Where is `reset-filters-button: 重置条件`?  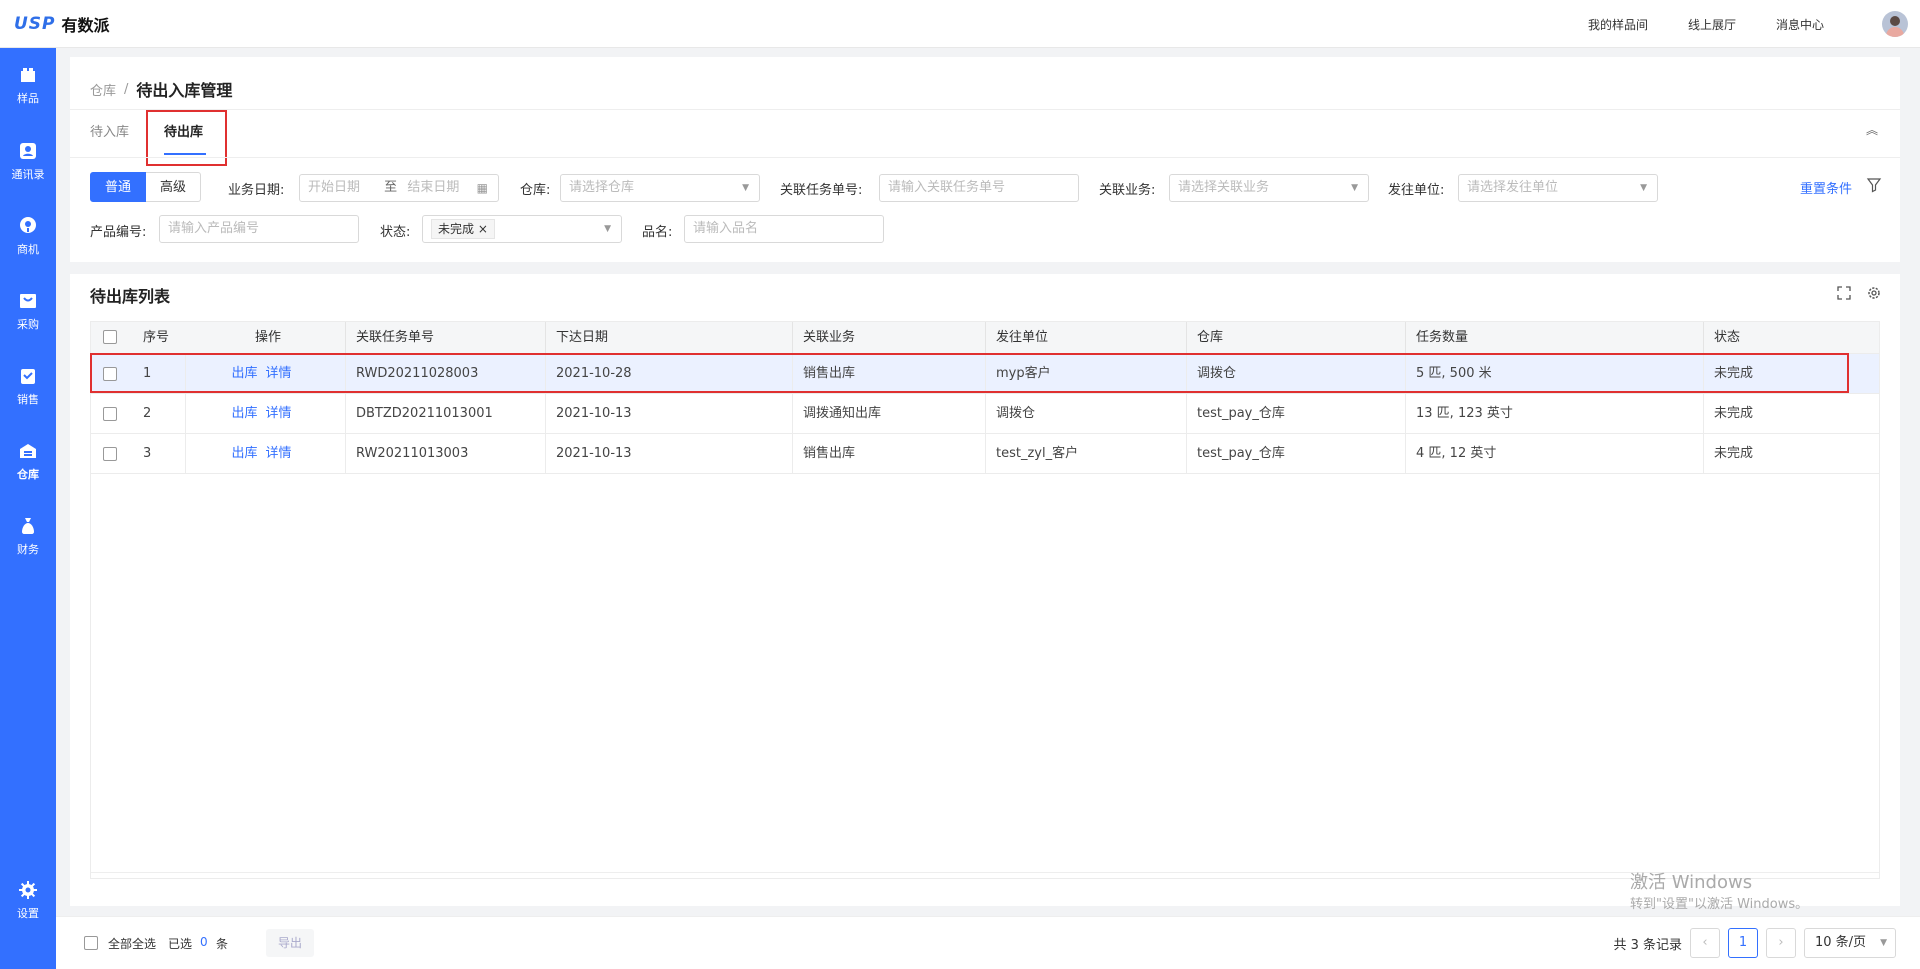
reset-filters-button: 重置条件 is located at coordinates (1826, 187).